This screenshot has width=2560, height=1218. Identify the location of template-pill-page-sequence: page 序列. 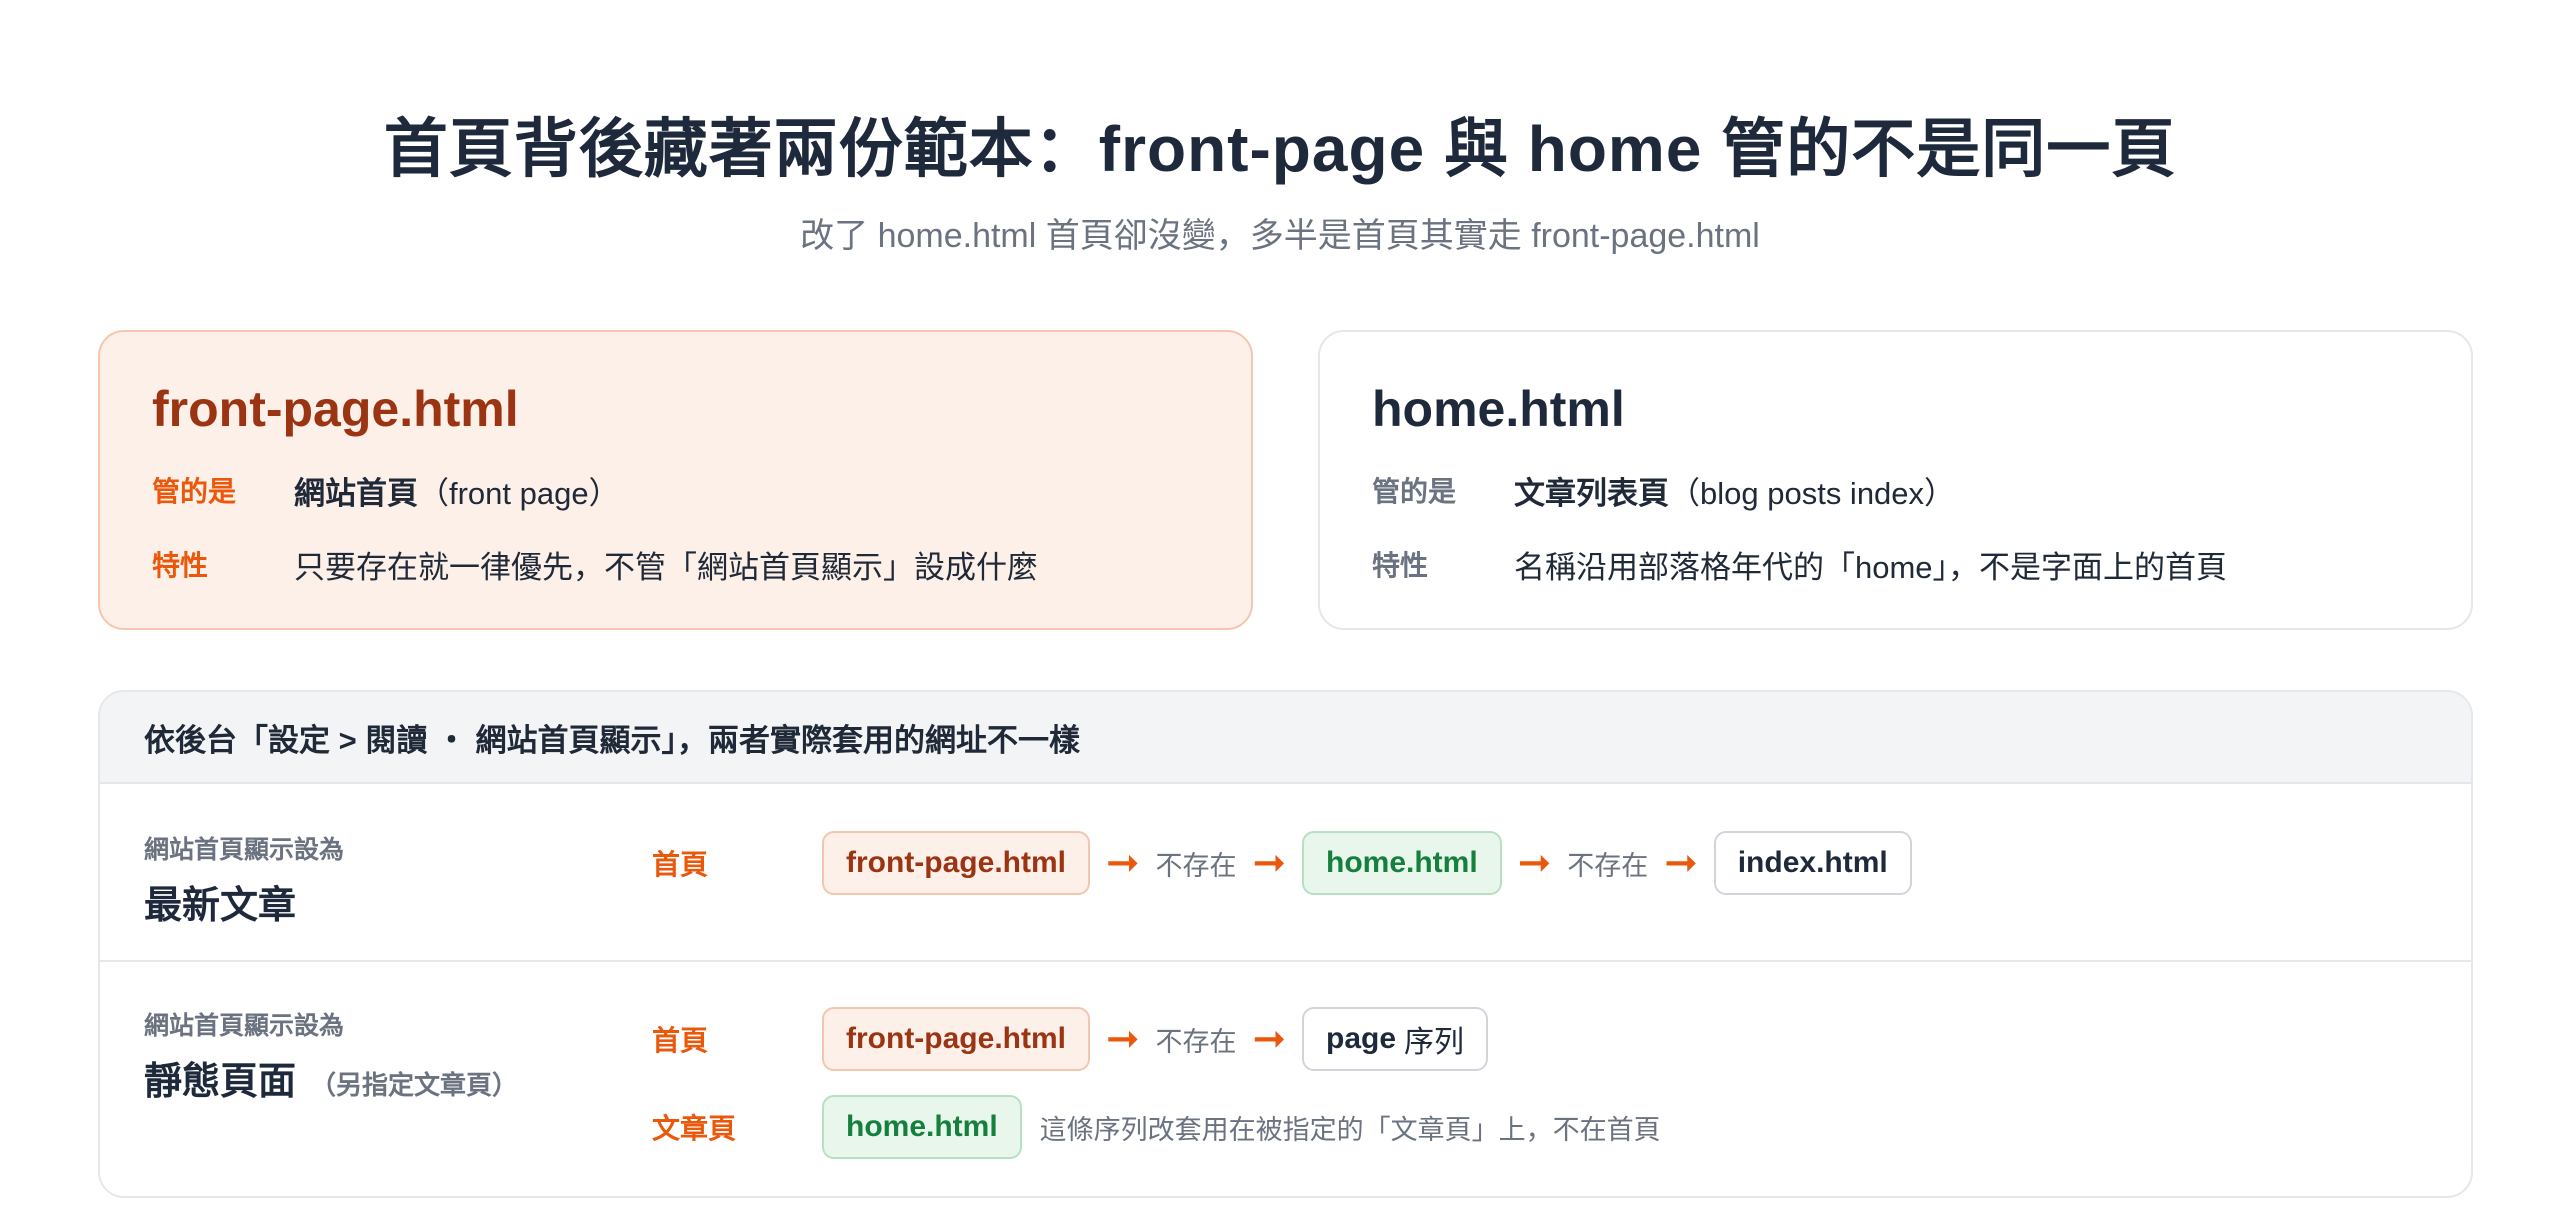
(1395, 1039).